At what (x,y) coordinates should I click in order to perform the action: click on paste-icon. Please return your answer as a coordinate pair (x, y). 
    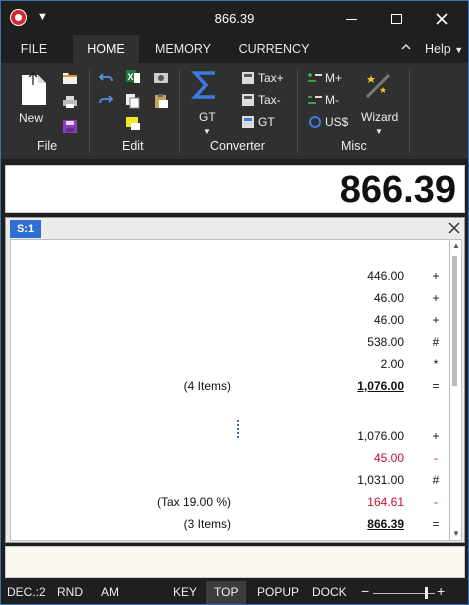
    Looking at the image, I should click on (161, 103).